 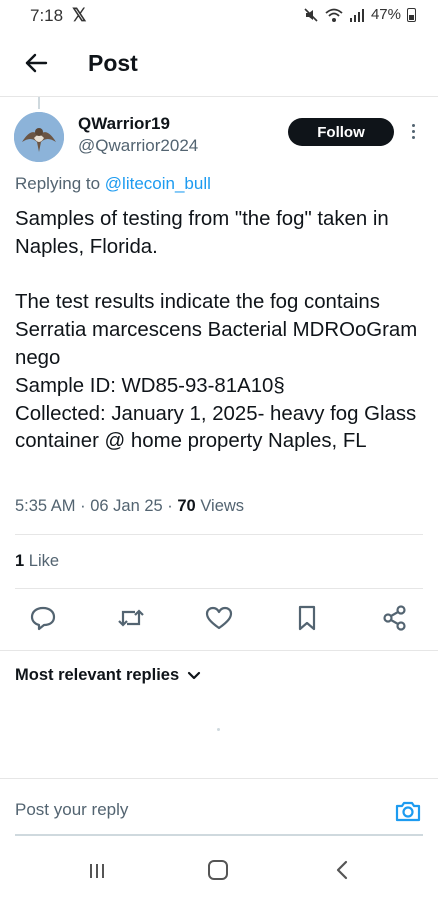 I want to click on repost-icon, so click(x=131, y=618).